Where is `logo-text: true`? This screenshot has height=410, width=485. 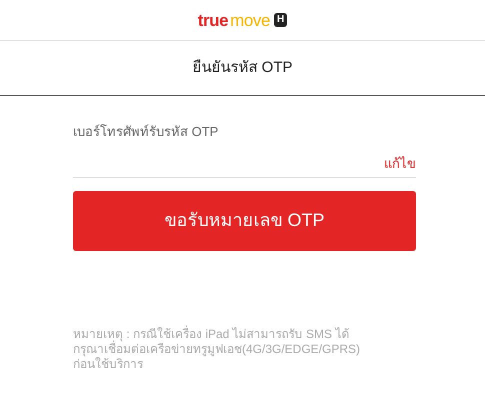 logo-text: true is located at coordinates (213, 20).